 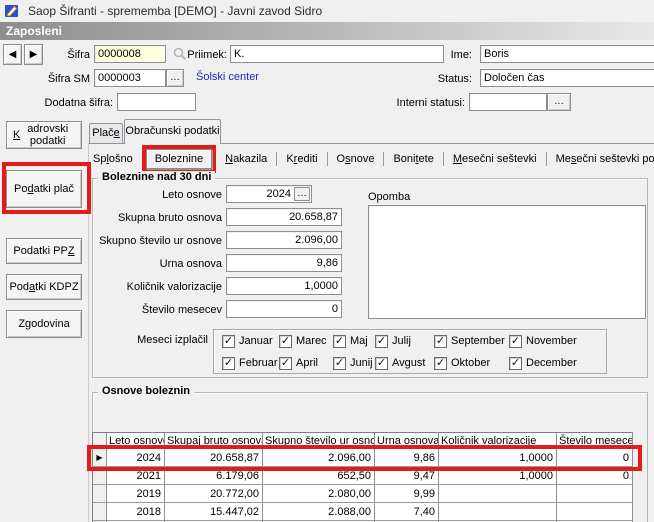 What do you see at coordinates (413, 159) in the screenshot?
I see `subtab-bonitete: Bonitete` at bounding box center [413, 159].